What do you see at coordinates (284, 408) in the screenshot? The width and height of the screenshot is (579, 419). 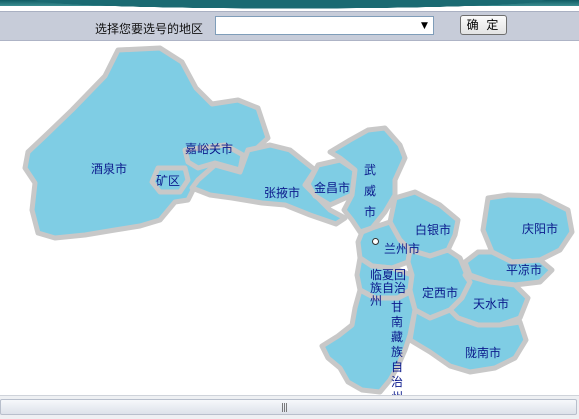 I see `scrollbar-grip-icon: |||` at bounding box center [284, 408].